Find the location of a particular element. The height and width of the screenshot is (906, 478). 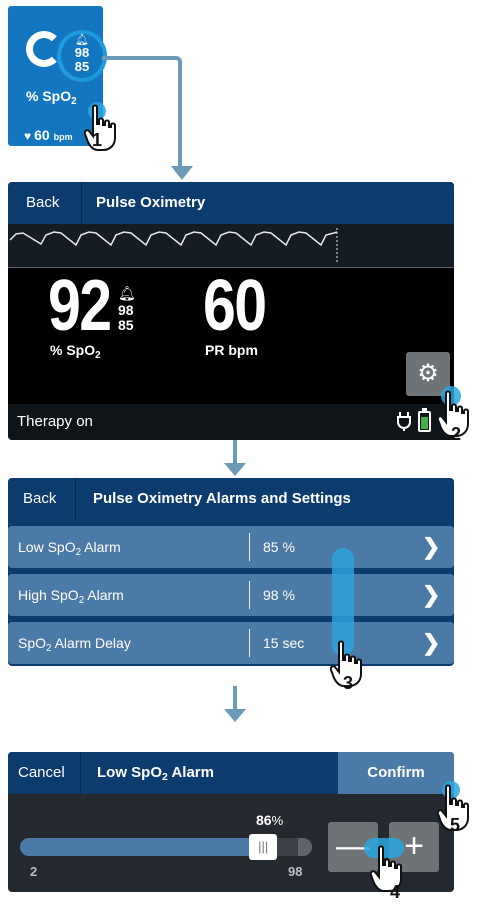

pulse-rate-readout: ♥ 60 bpm is located at coordinates (48, 135).